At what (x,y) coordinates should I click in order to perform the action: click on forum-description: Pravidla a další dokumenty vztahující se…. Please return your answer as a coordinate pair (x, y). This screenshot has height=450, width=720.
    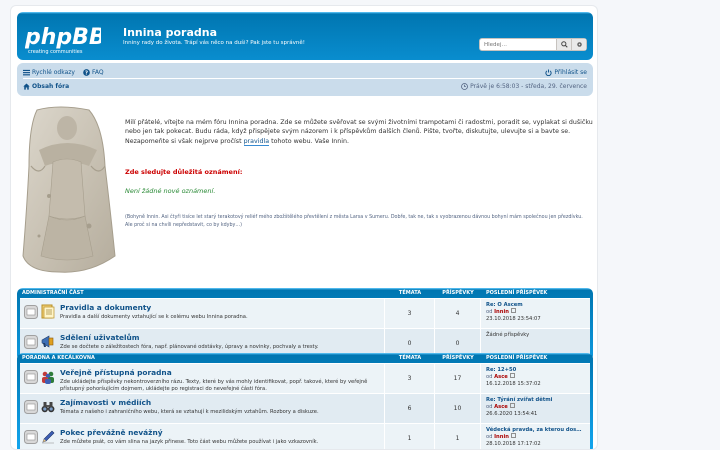
    Looking at the image, I should click on (154, 317).